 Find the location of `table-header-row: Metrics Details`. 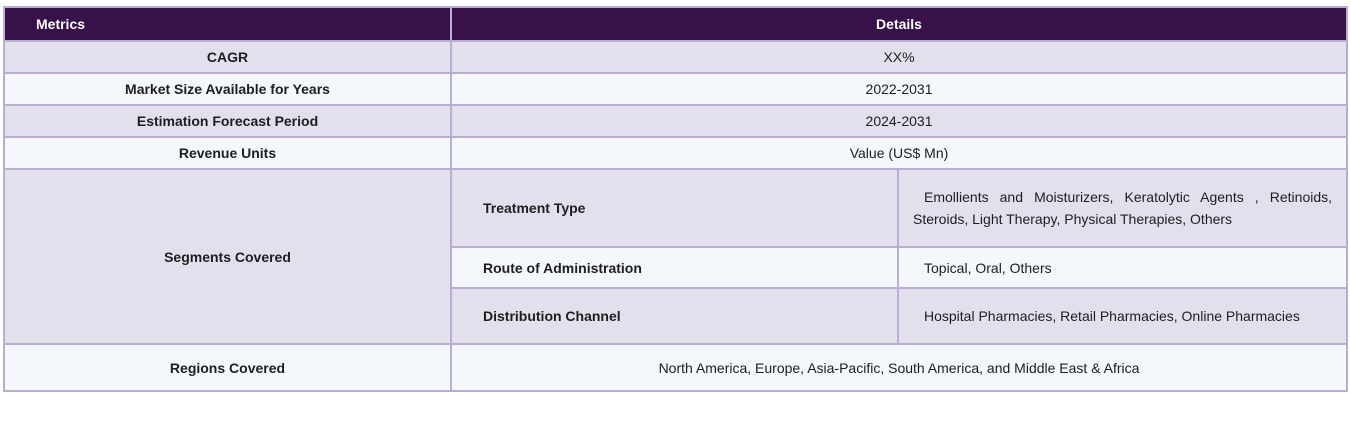

table-header-row: Metrics Details is located at coordinates (676, 24).